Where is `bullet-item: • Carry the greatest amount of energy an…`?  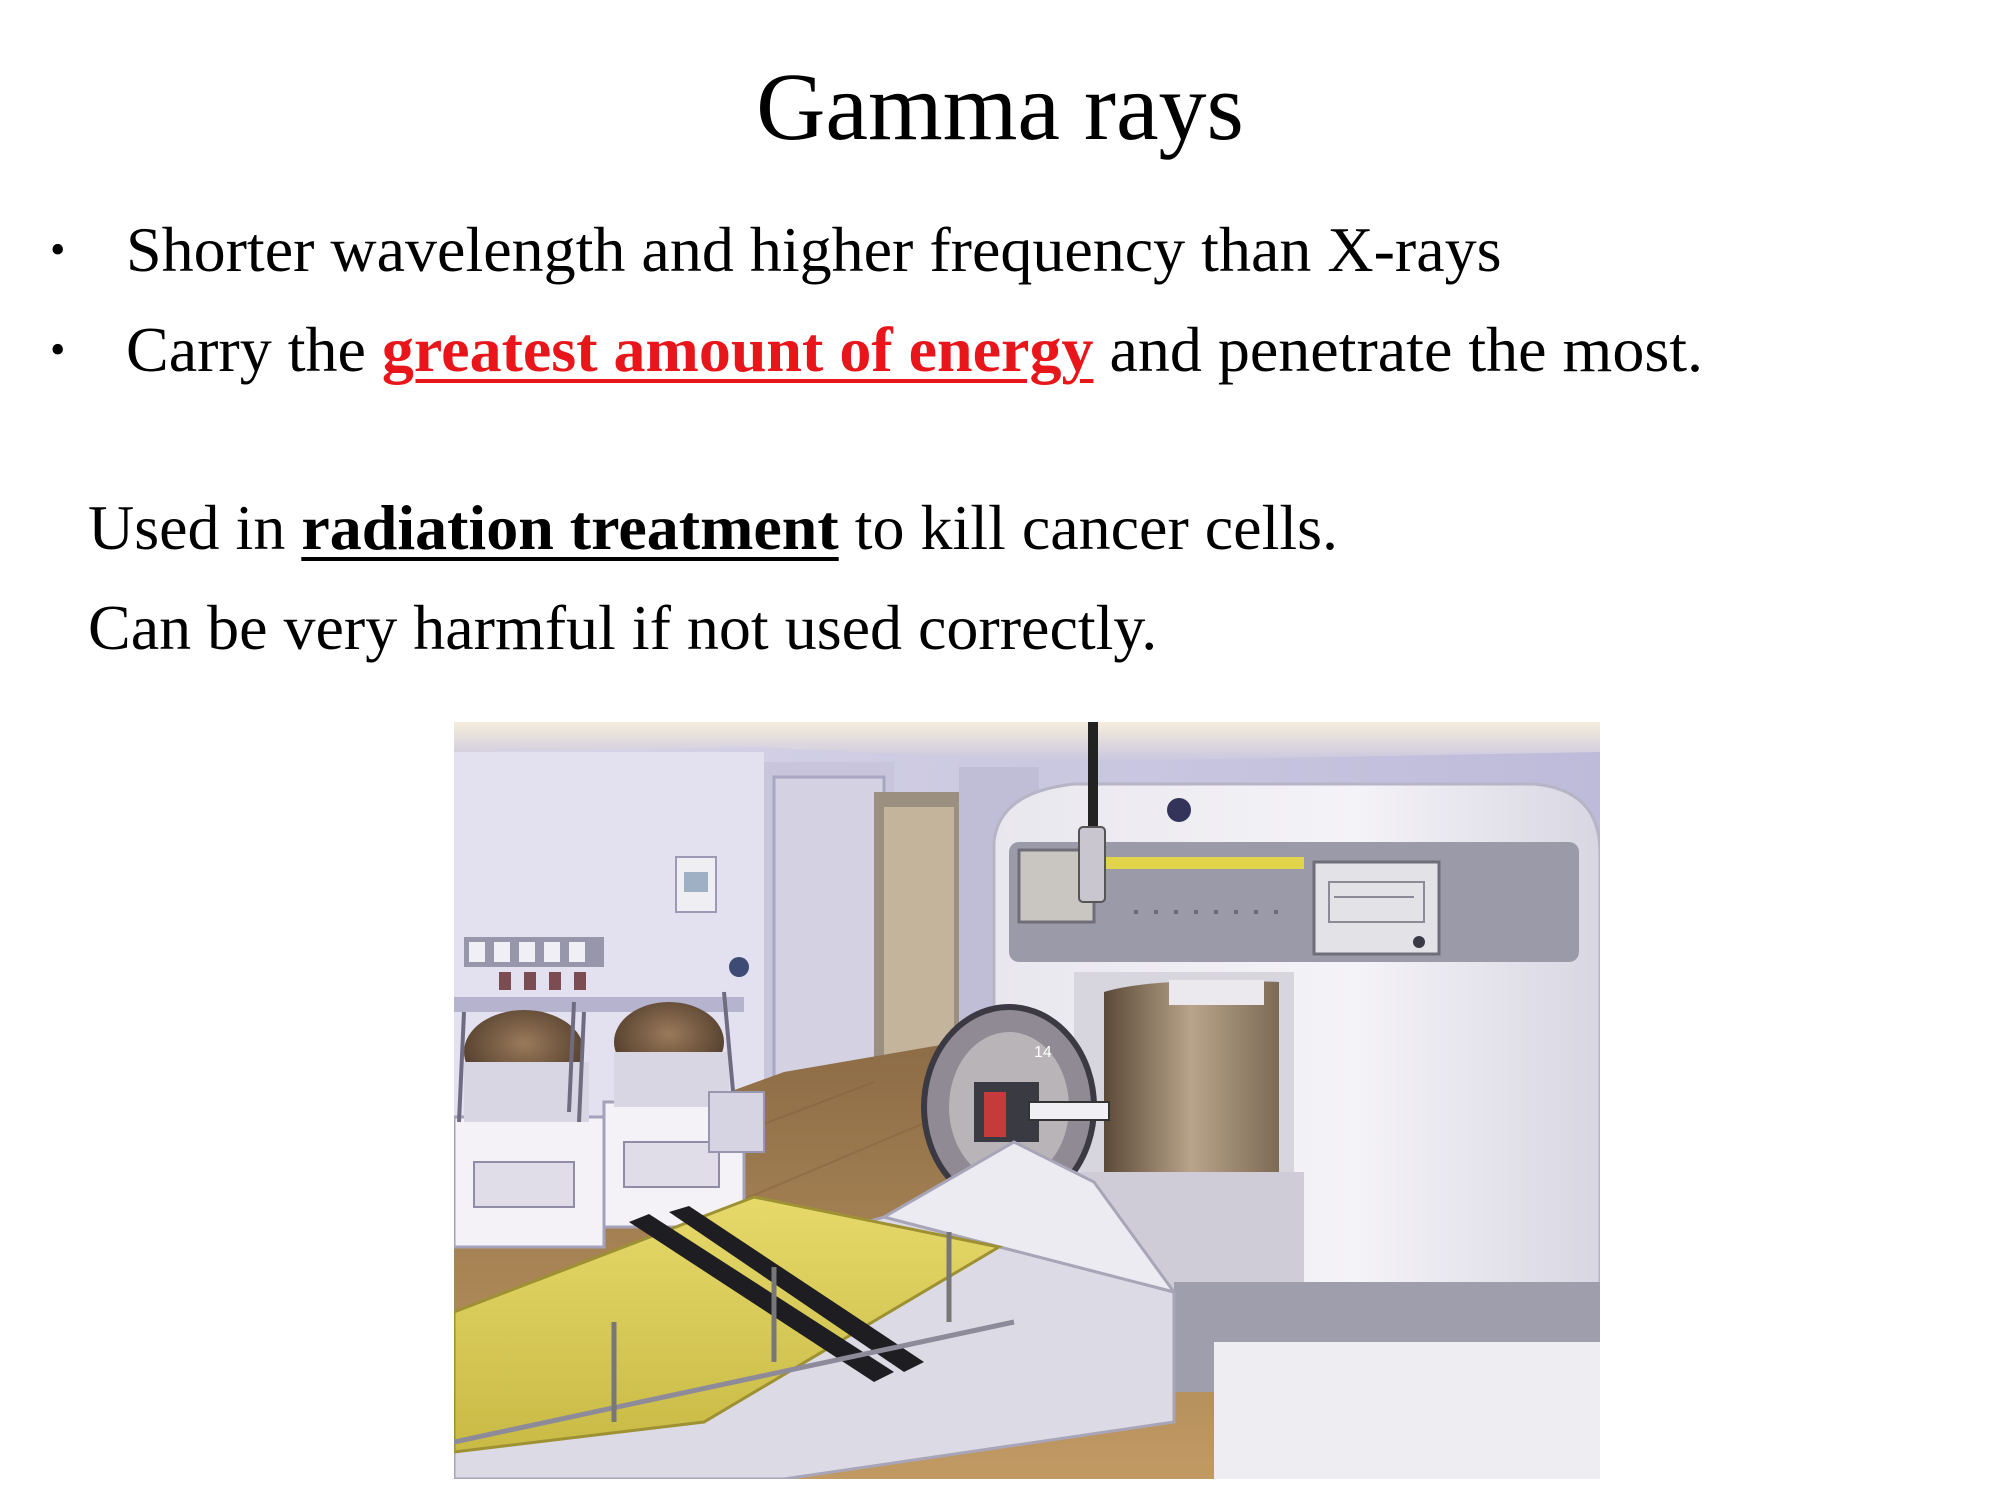 bullet-item: • Carry the greatest amount of energy an… is located at coordinates (1000, 350).